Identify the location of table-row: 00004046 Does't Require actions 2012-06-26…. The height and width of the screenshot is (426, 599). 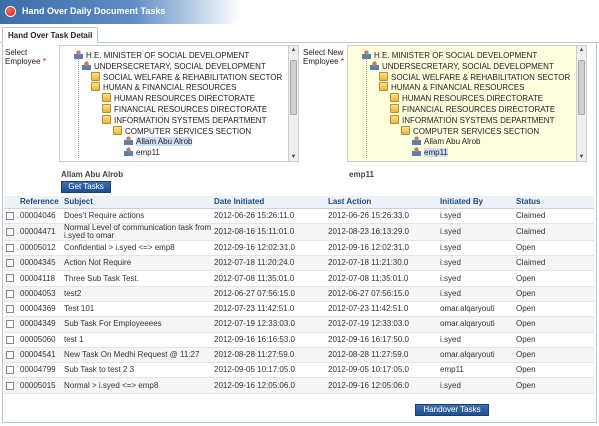
(299, 216).